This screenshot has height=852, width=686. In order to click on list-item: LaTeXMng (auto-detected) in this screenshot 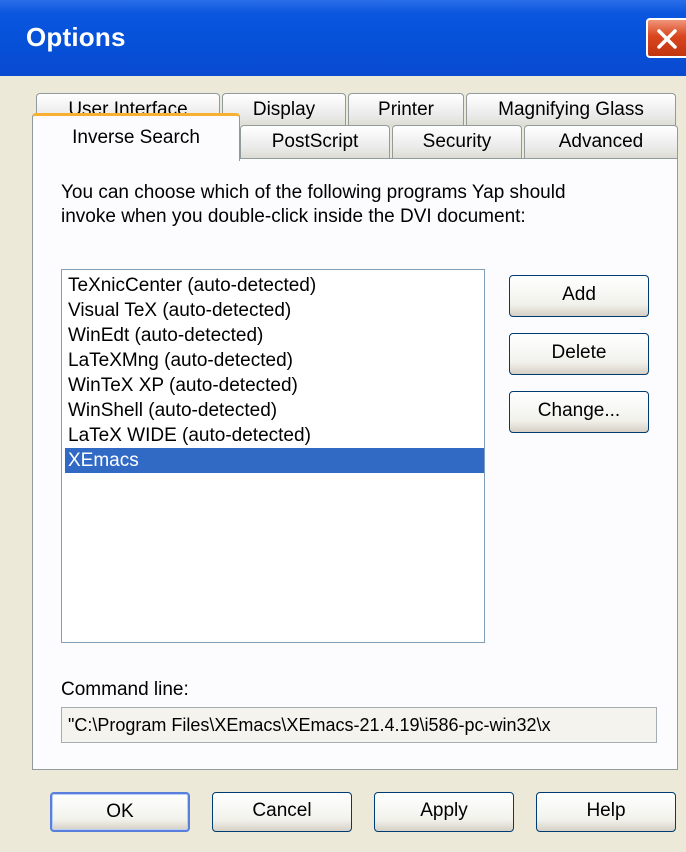, I will do `click(274, 360)`.